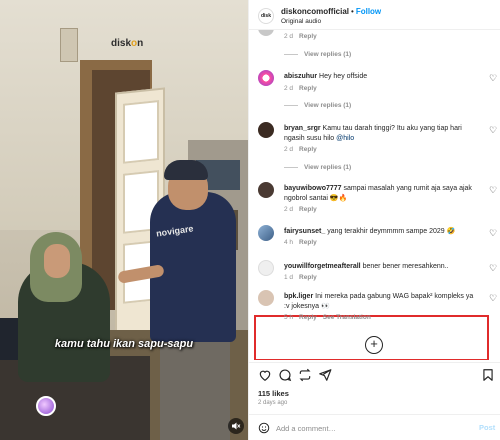  I want to click on watermark-text: disk, so click(121, 43).